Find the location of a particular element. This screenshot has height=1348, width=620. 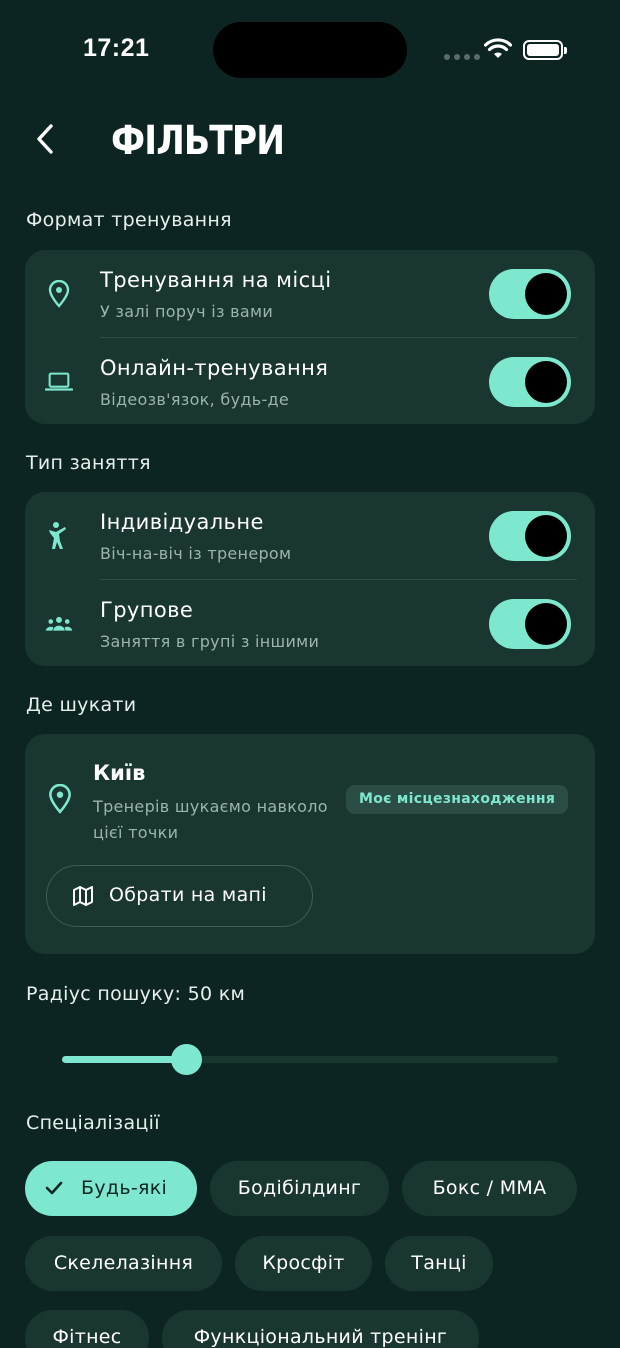

toggle-row-subtitle: Віч-на-віч із тренером is located at coordinates (196, 553).